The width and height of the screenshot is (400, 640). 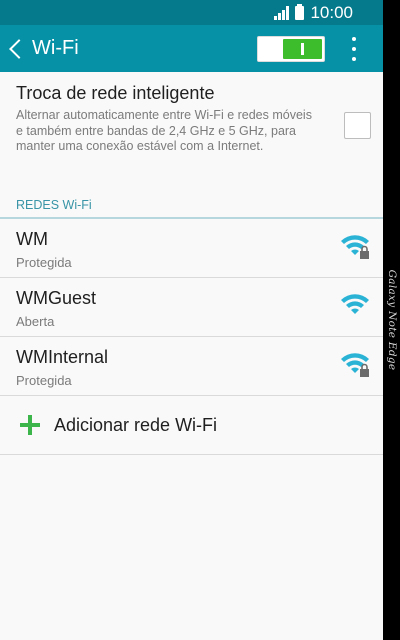 What do you see at coordinates (300, 11) in the screenshot?
I see `battery-icon` at bounding box center [300, 11].